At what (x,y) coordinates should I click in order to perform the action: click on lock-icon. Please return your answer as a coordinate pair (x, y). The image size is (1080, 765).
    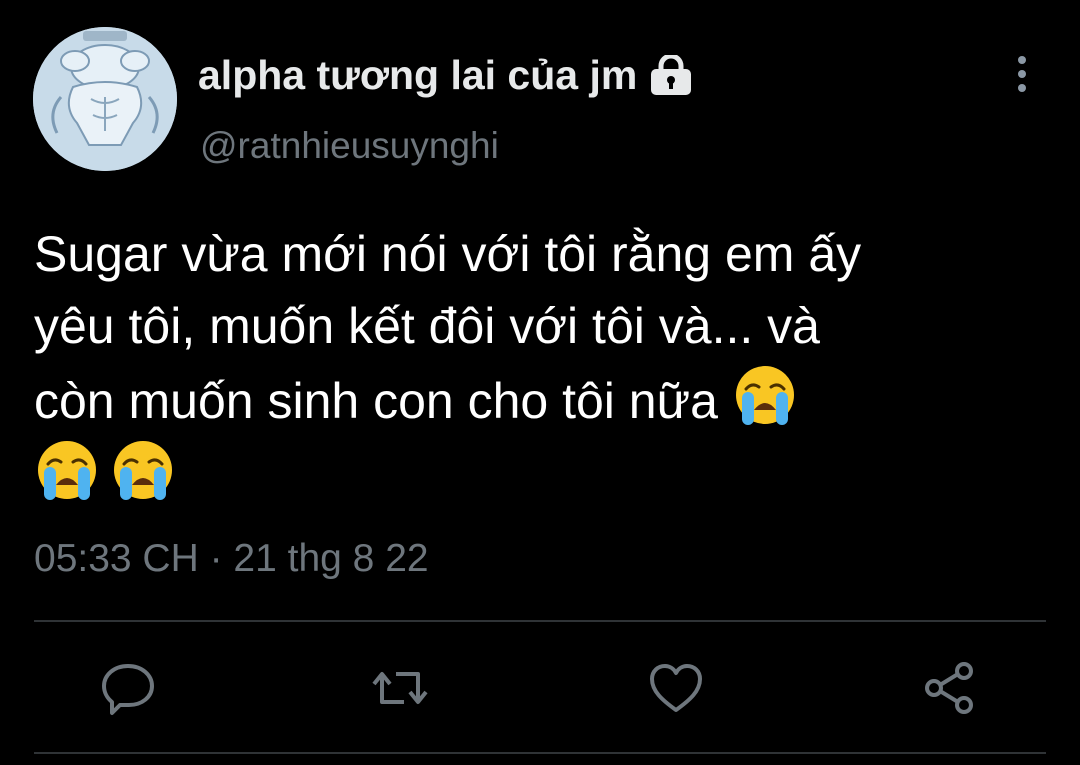
    Looking at the image, I should click on (671, 75).